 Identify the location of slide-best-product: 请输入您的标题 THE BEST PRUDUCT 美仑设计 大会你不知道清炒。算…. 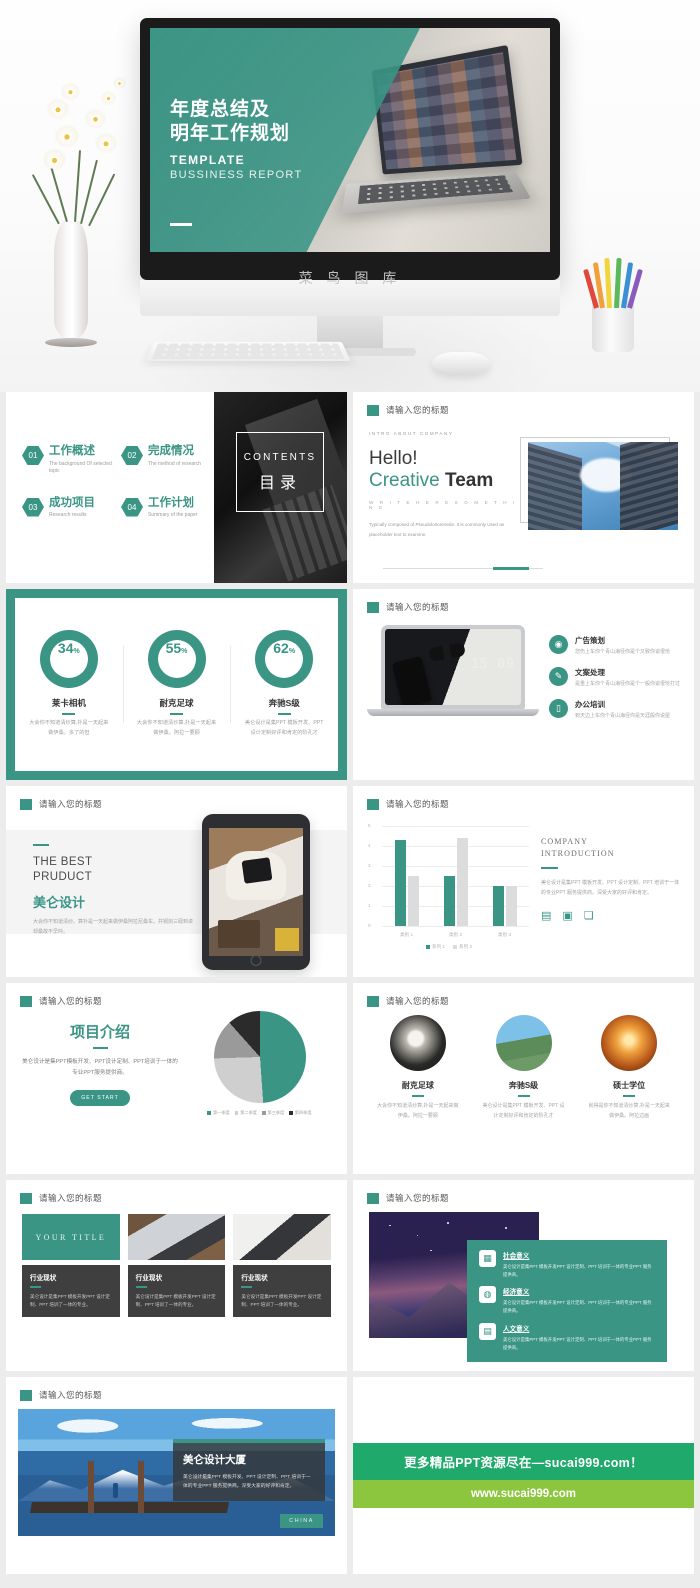
(176, 881).